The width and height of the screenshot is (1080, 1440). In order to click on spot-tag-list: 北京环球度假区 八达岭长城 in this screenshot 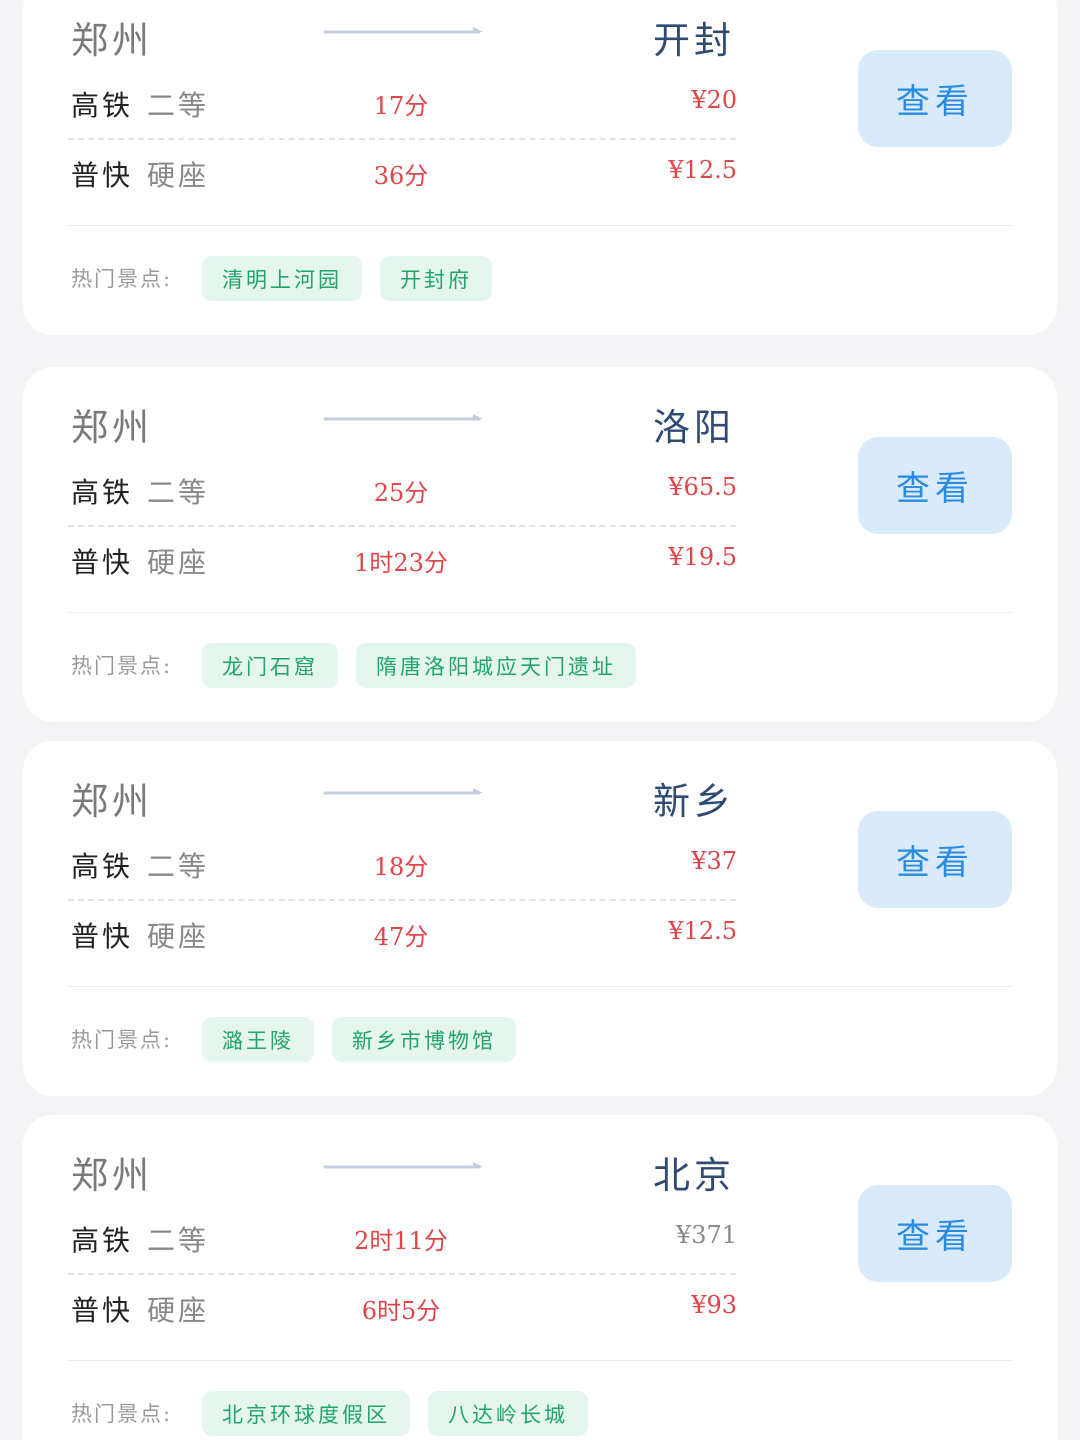, I will do `click(395, 1413)`.